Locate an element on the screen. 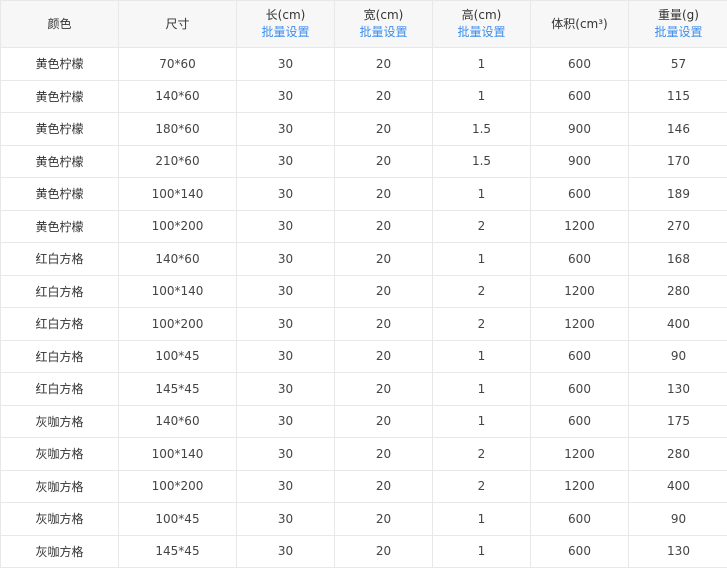 This screenshot has width=727, height=570. table-row: 红白方格 140*60 30 20 1 600 168 is located at coordinates (363, 259).